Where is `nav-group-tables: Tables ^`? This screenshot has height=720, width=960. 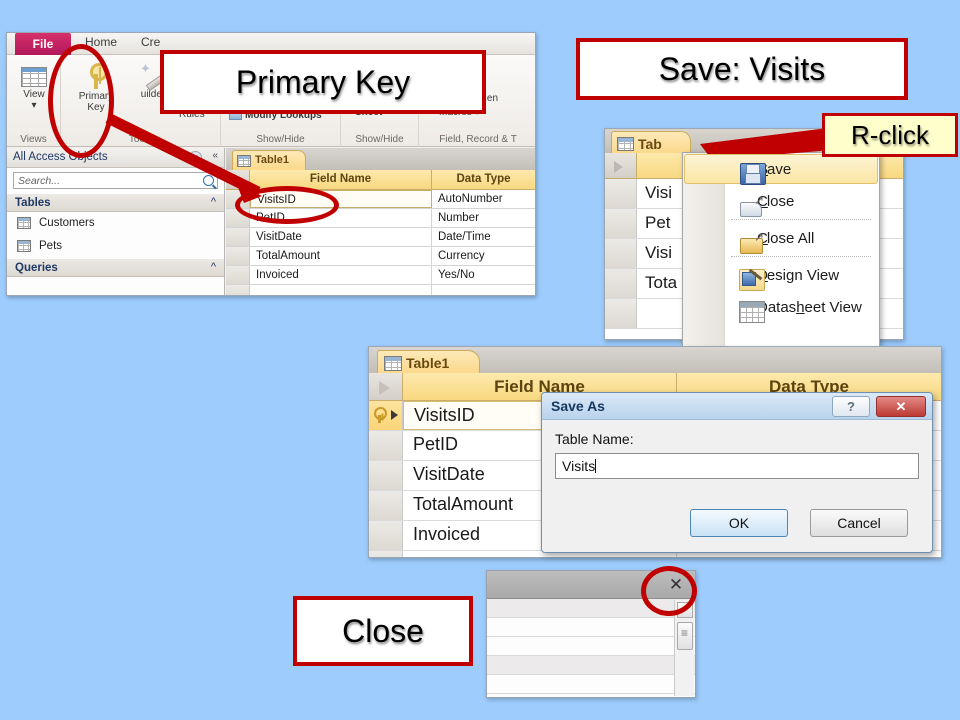 nav-group-tables: Tables ^ is located at coordinates (115, 202).